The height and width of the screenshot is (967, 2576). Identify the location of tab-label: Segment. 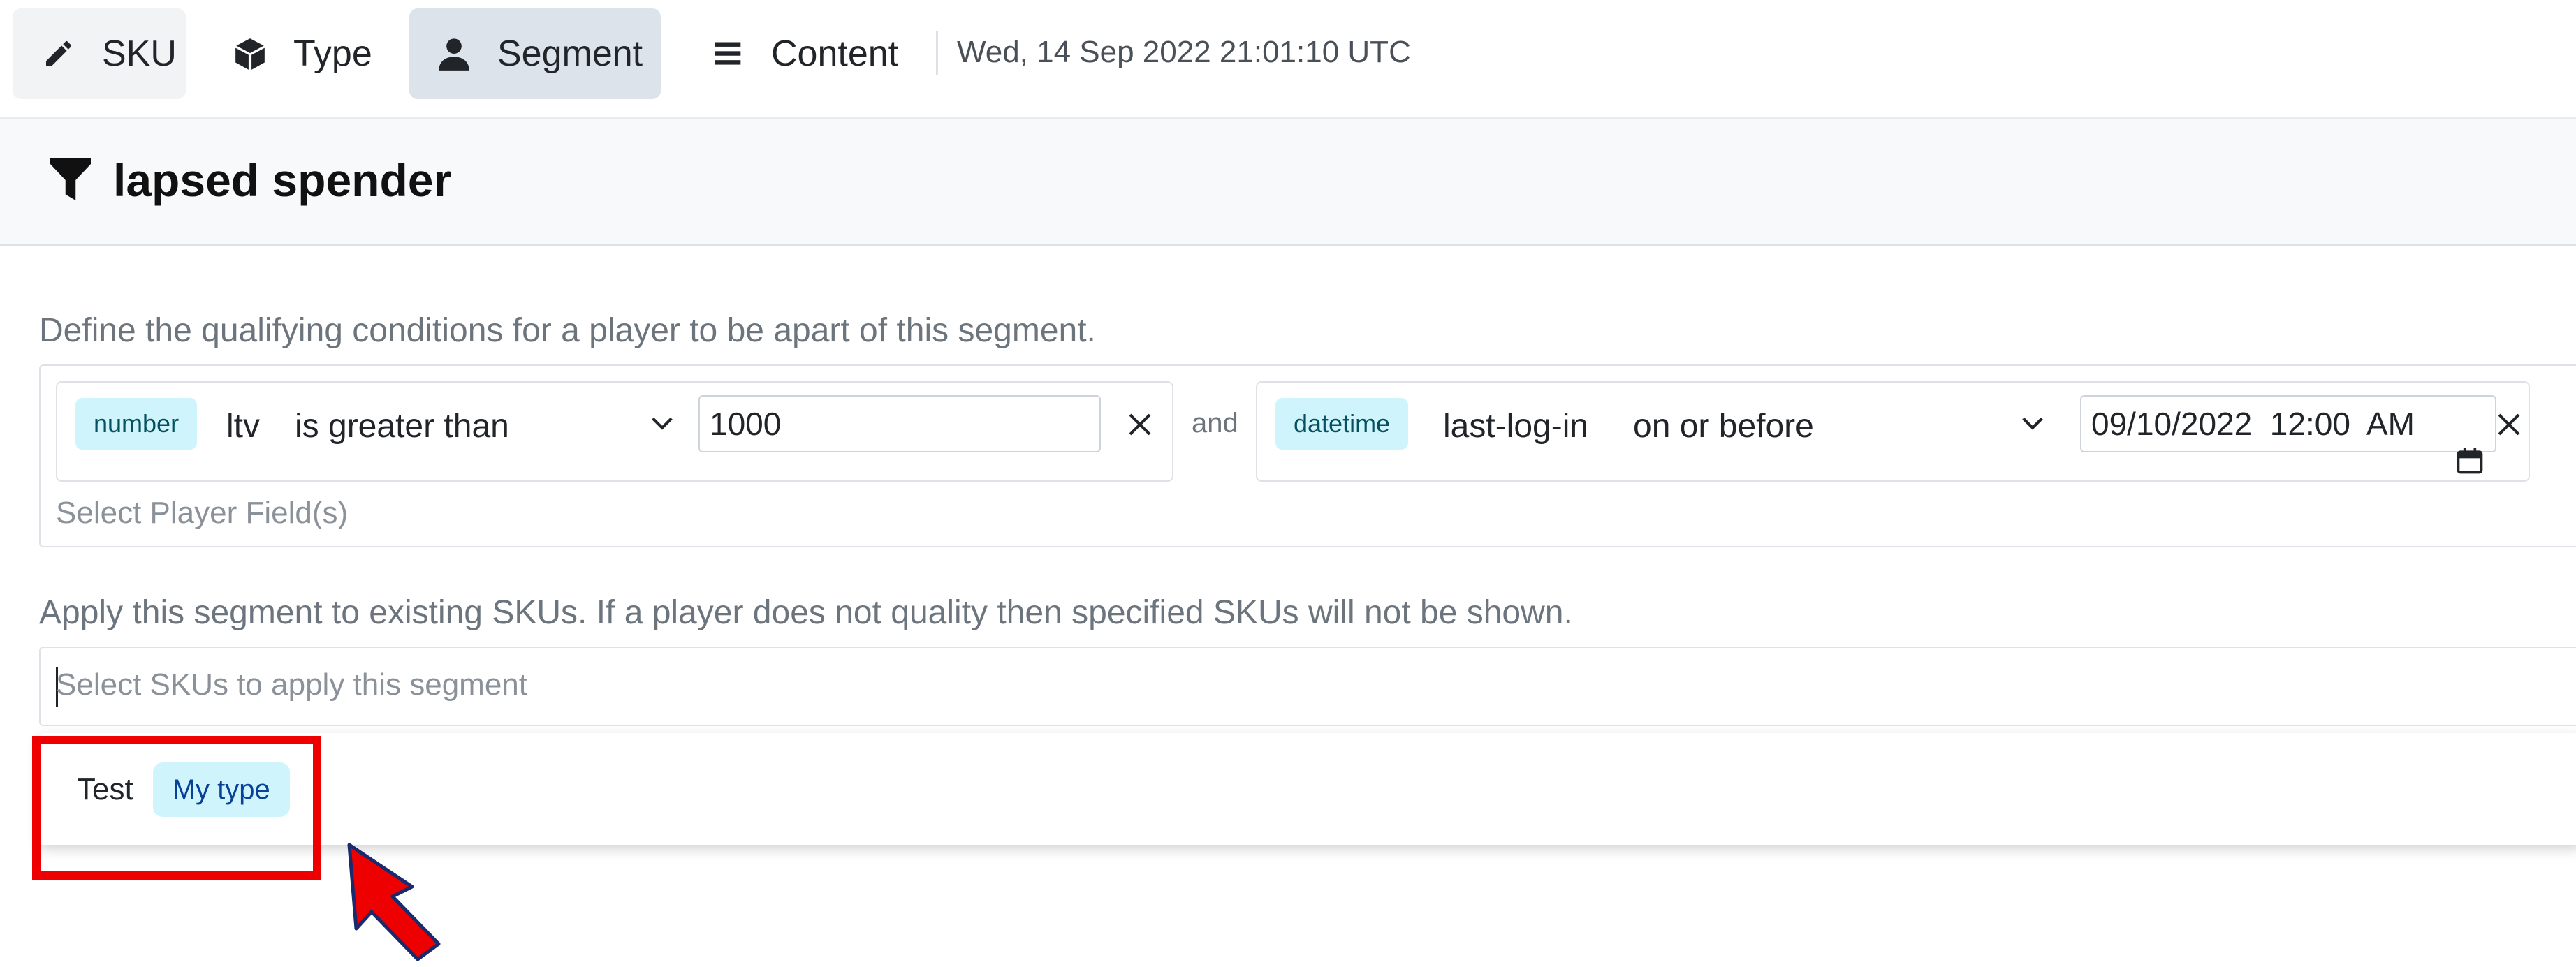
(570, 54).